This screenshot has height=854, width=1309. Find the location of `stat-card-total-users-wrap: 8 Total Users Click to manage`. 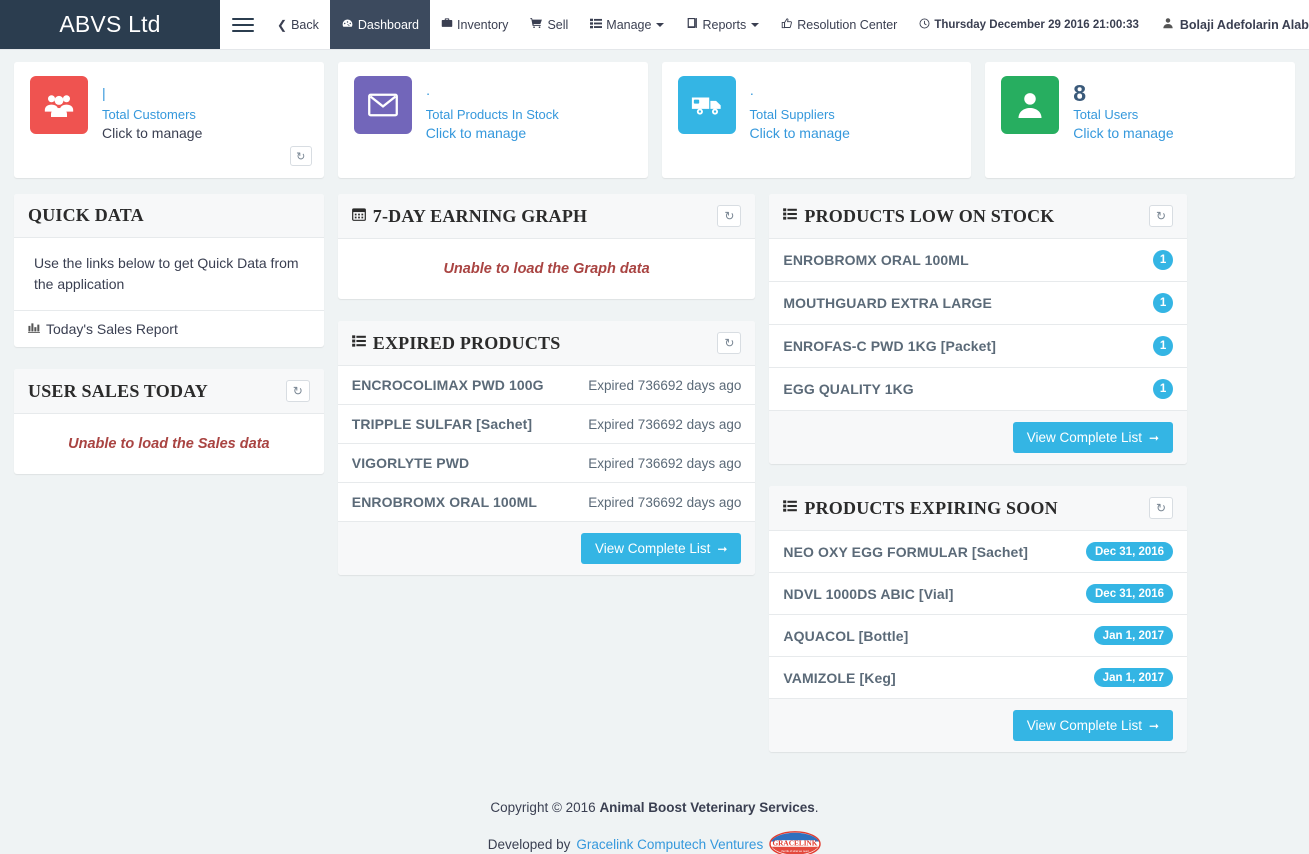

stat-card-total-users-wrap: 8 Total Users Click to manage is located at coordinates (1140, 120).